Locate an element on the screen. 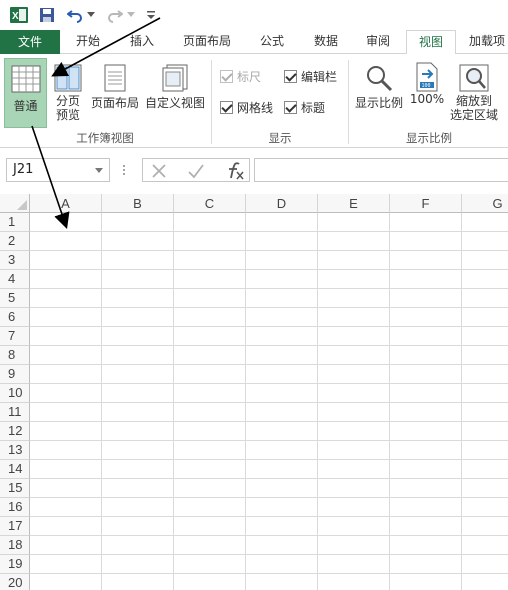  headings-checkbox: 标题 is located at coordinates (304, 107).